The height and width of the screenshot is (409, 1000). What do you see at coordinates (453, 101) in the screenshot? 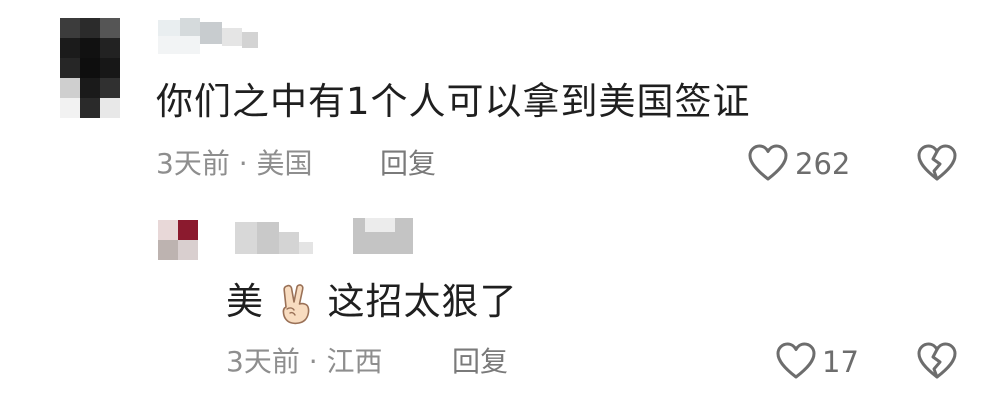
I see `comment-text: 你们之中有1个人可以拿到美国签证` at bounding box center [453, 101].